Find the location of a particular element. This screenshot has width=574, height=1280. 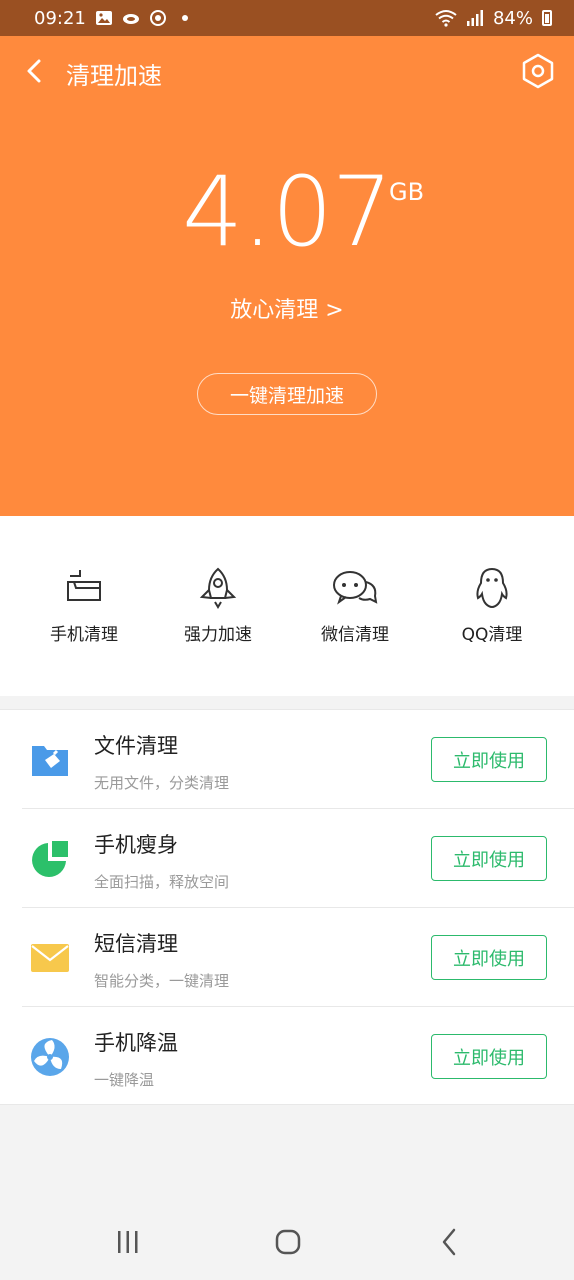

fan-icon is located at coordinates (50, 1057).